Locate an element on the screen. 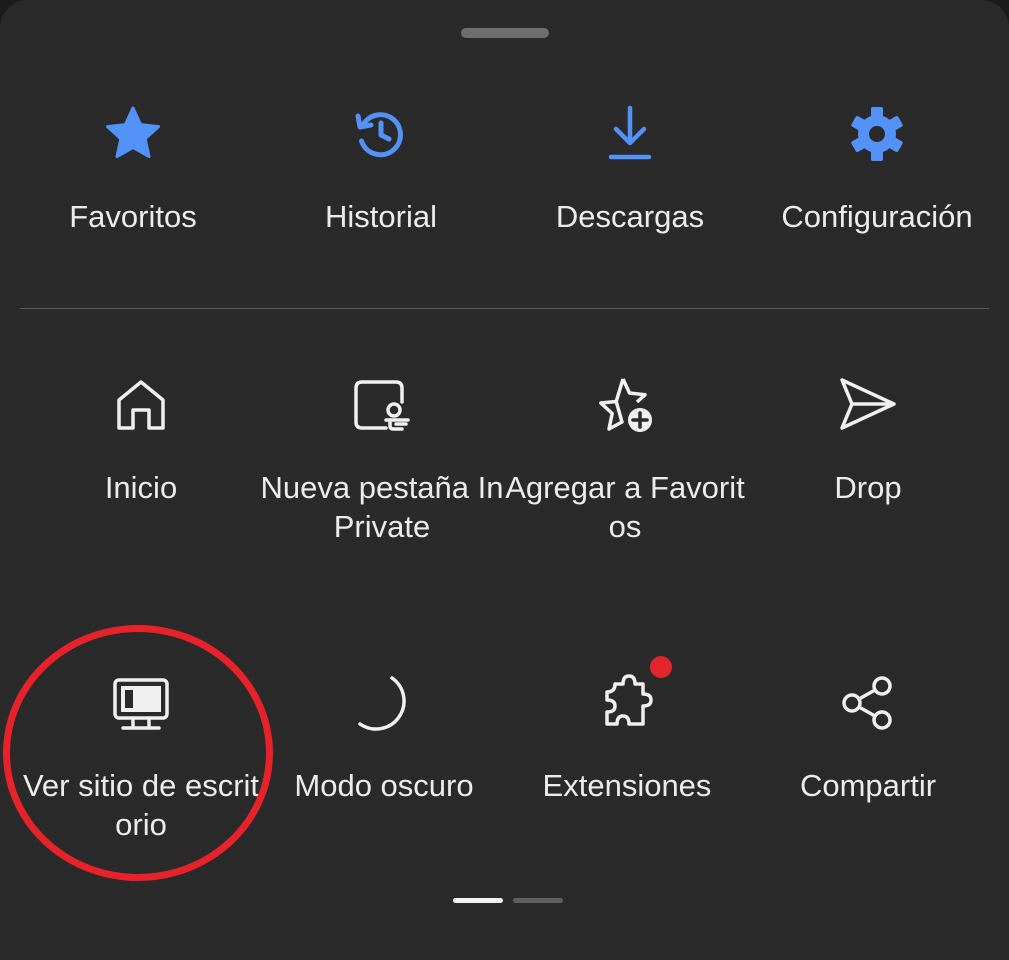  extensions-label: Extensiones is located at coordinates (627, 785).